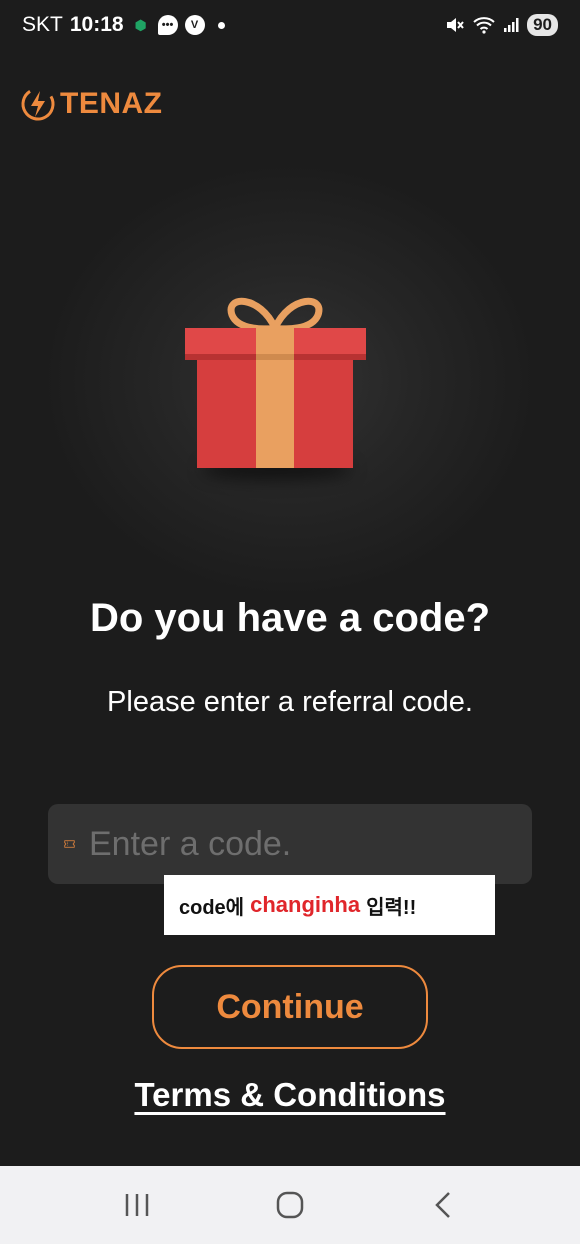  Describe the element at coordinates (111, 103) in the screenshot. I see `logo-text: TENAZ` at that location.